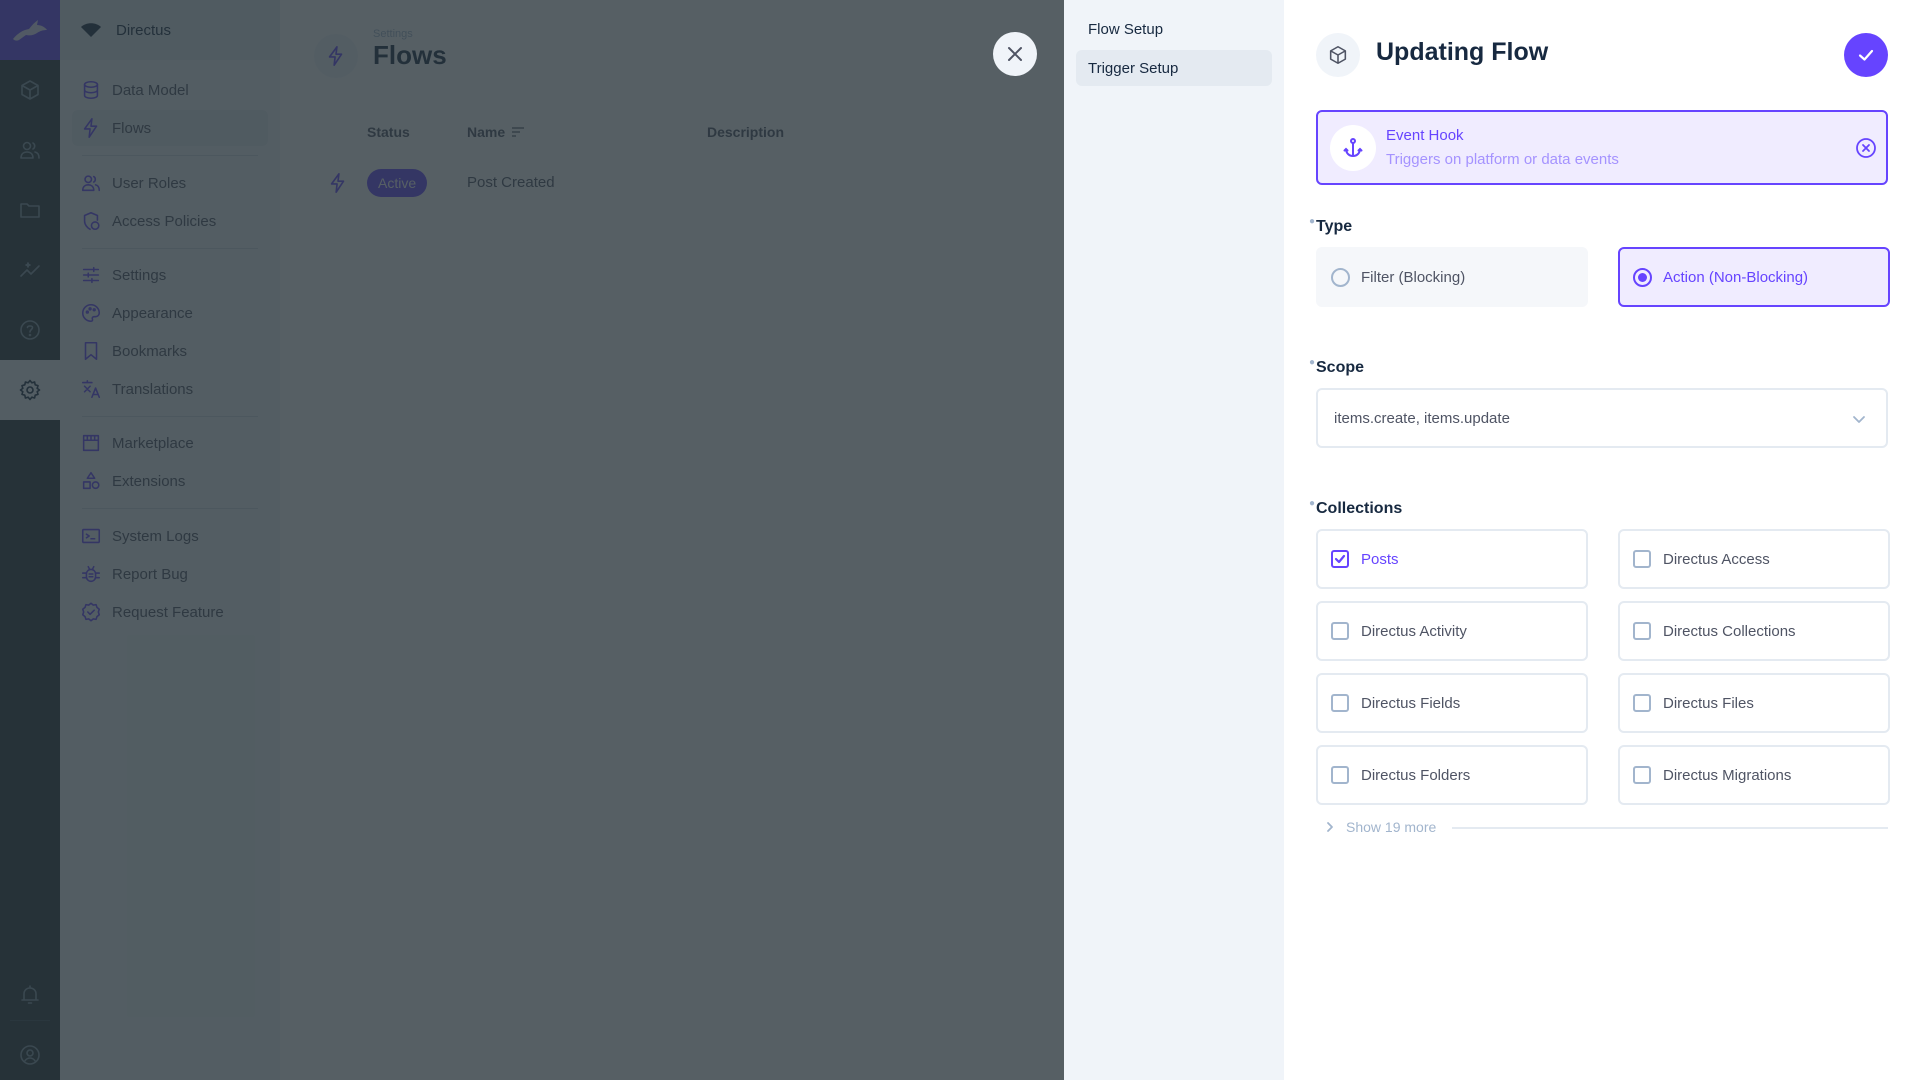  I want to click on collection-checkbox-posts: Posts, so click(1452, 559).